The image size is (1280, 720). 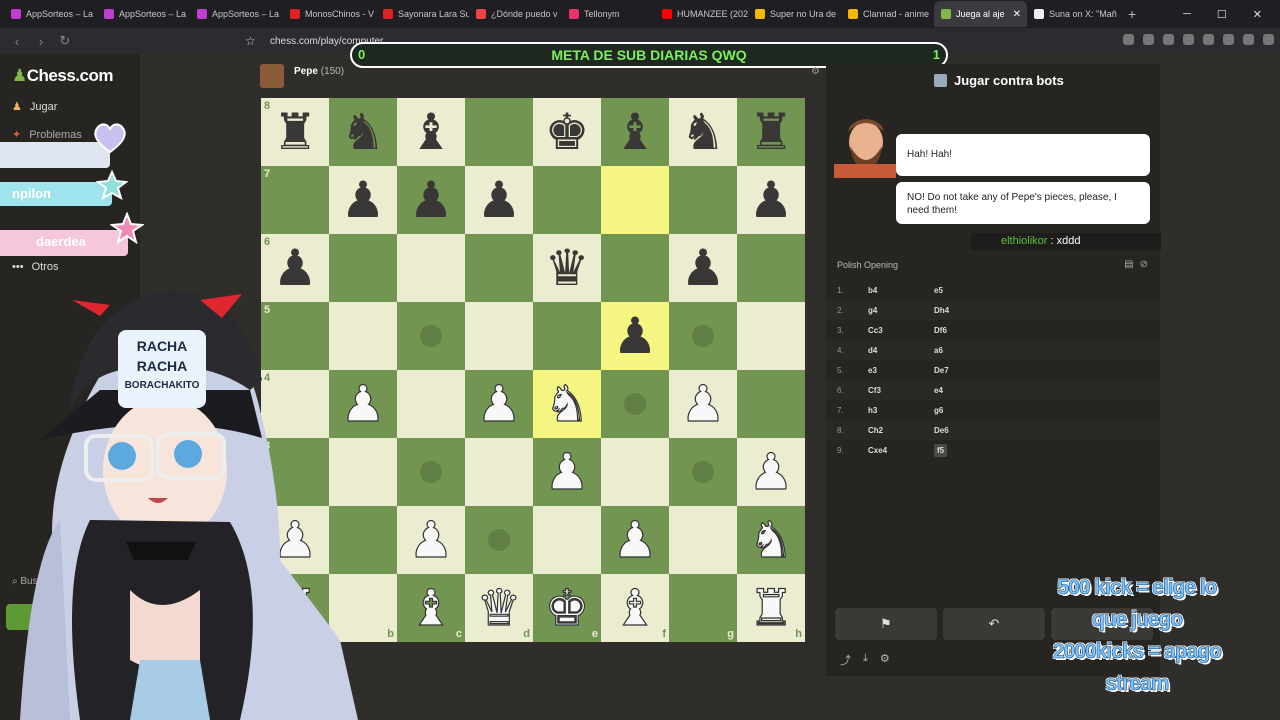 What do you see at coordinates (1257, 14) in the screenshot?
I see `close-icon: ✕` at bounding box center [1257, 14].